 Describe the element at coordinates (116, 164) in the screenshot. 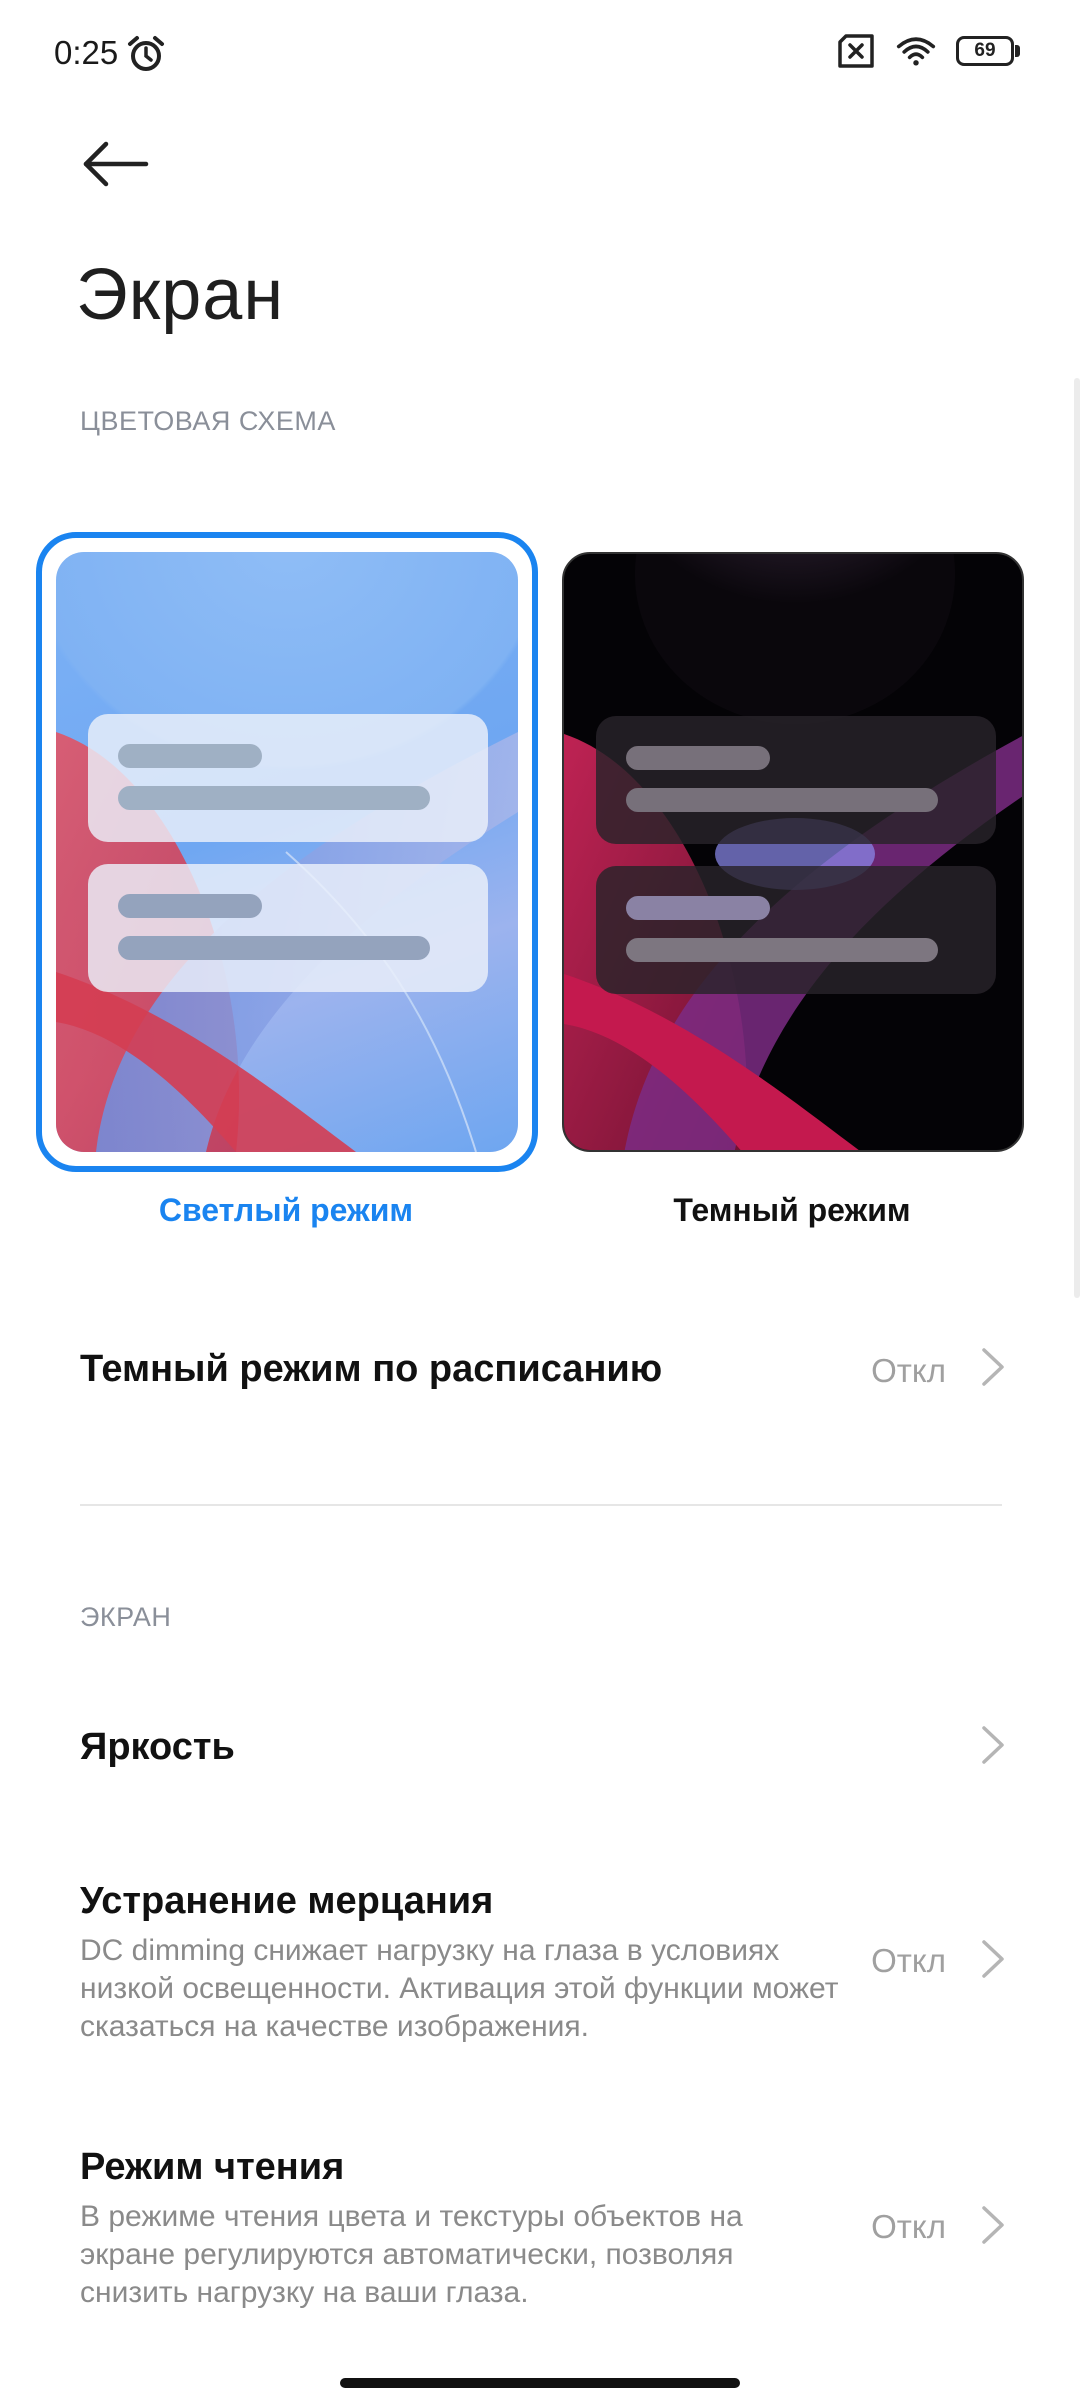

I see `back-arrow-icon` at that location.